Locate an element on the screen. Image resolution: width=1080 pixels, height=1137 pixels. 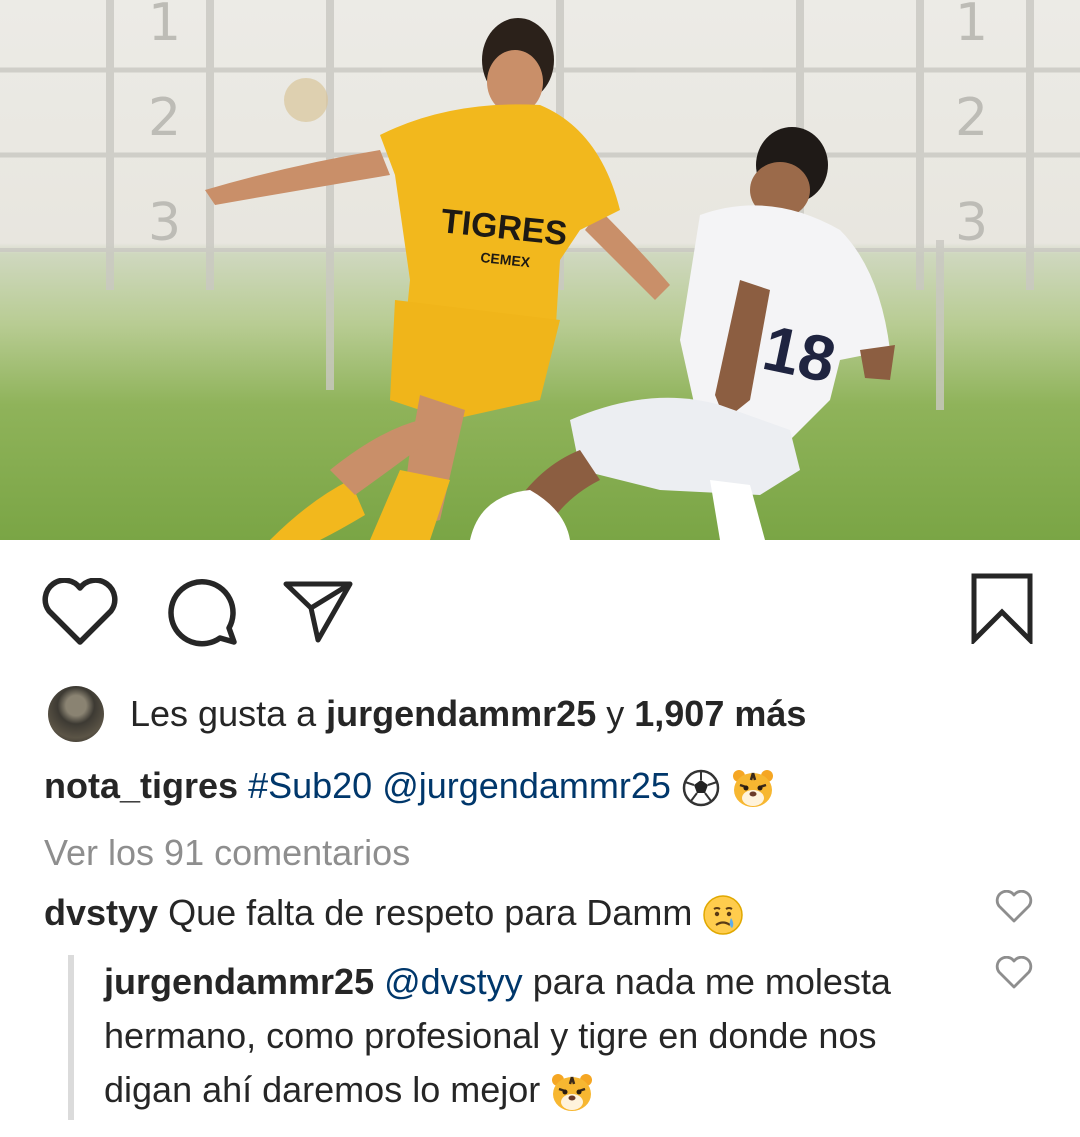
post-caption: nota_tigres #Sub20 @jurgendammr25 is located at coordinates (409, 786).